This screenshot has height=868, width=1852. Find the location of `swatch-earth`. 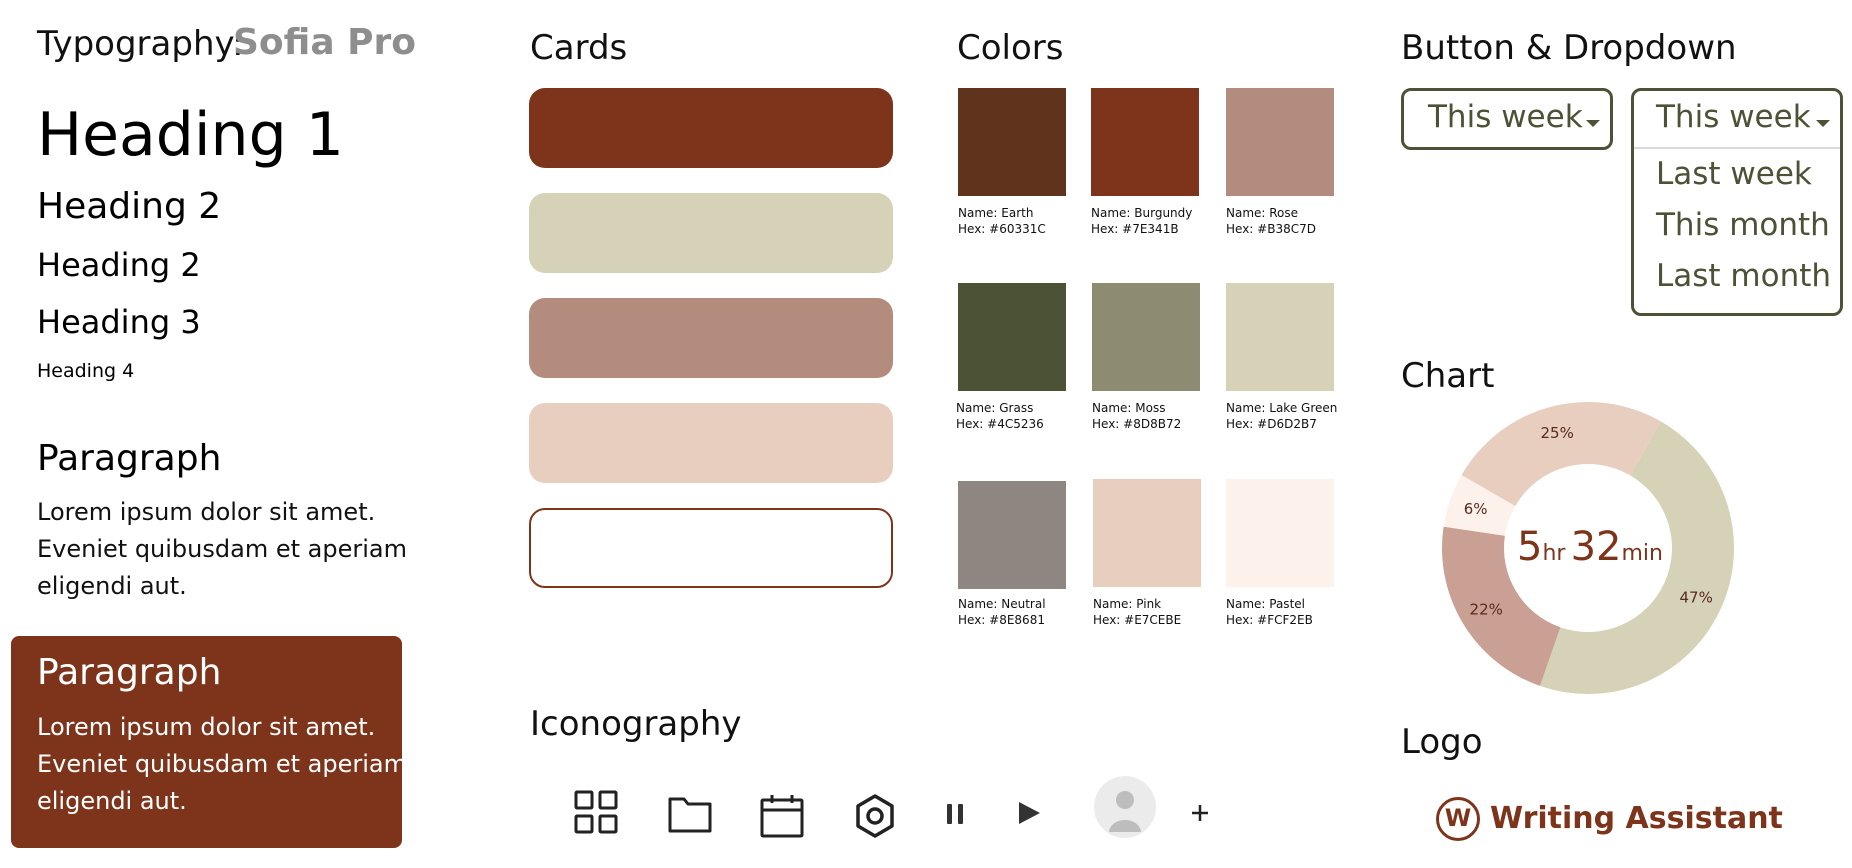

swatch-earth is located at coordinates (1012, 142).